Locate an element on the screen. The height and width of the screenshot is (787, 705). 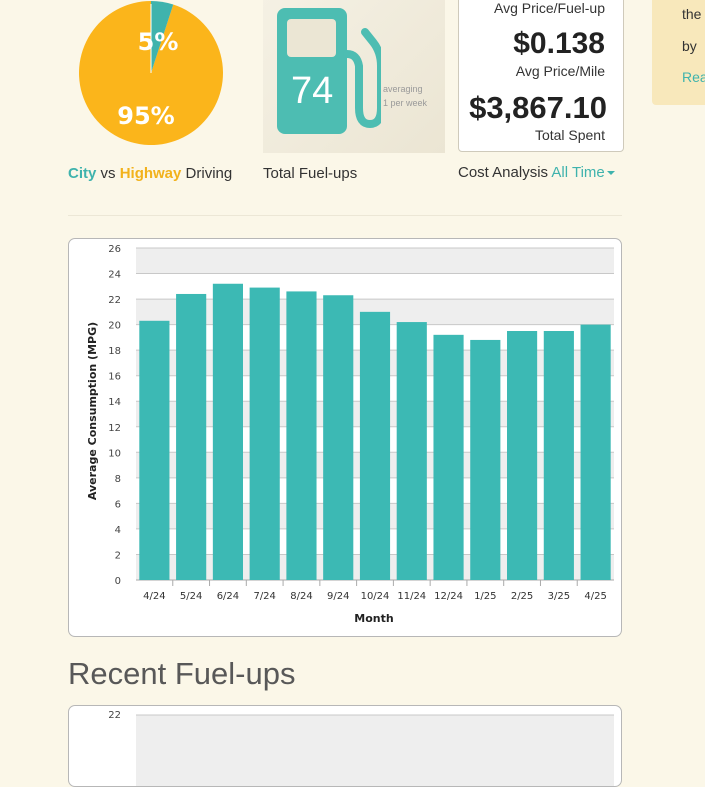
x-tick-label: 9/24 is located at coordinates (338, 596).